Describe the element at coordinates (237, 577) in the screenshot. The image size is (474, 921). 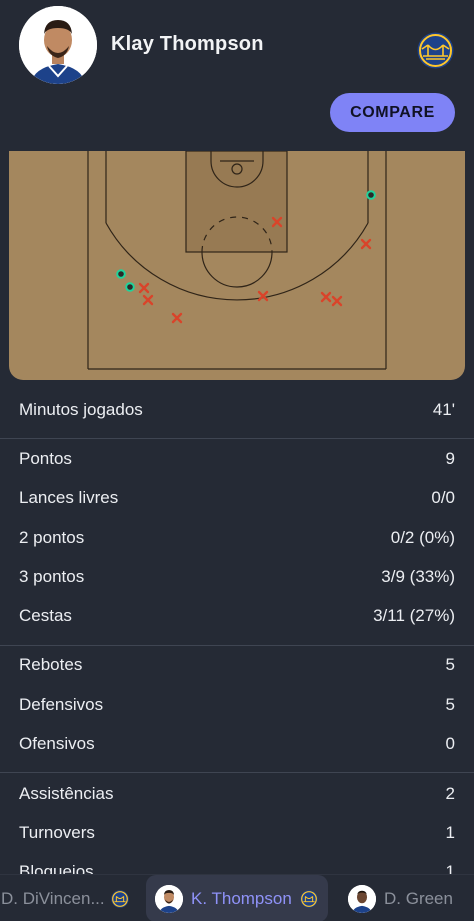
I see `stat-row-three-pointers: 3 pontos 3/9 (33%)` at that location.